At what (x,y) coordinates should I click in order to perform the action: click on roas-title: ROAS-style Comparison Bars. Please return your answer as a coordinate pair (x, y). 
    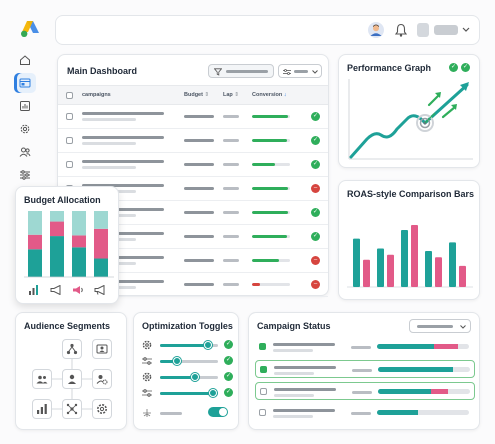
    Looking at the image, I should click on (411, 194).